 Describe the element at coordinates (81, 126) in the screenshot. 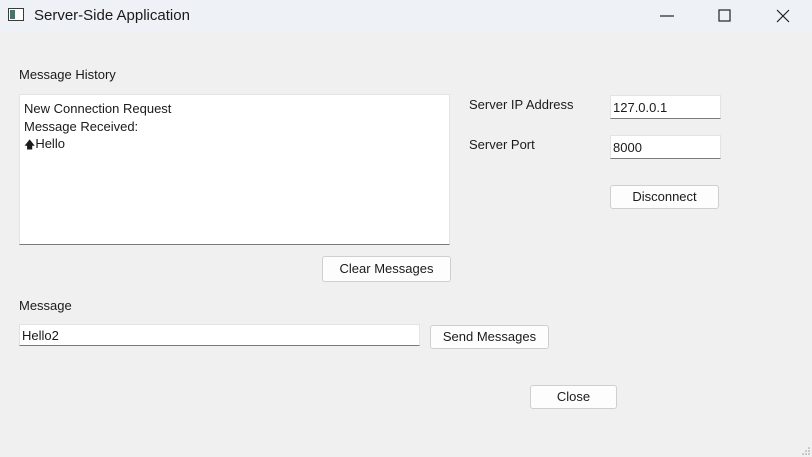

I see `history-line: Message Received:` at that location.